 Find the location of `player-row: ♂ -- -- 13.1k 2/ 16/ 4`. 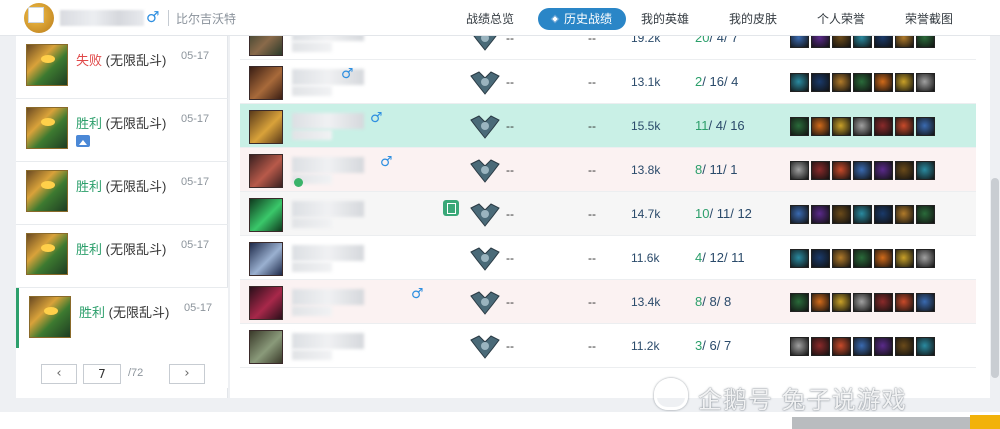

player-row: ♂ -- -- 13.1k 2/ 16/ 4 is located at coordinates (608, 82).